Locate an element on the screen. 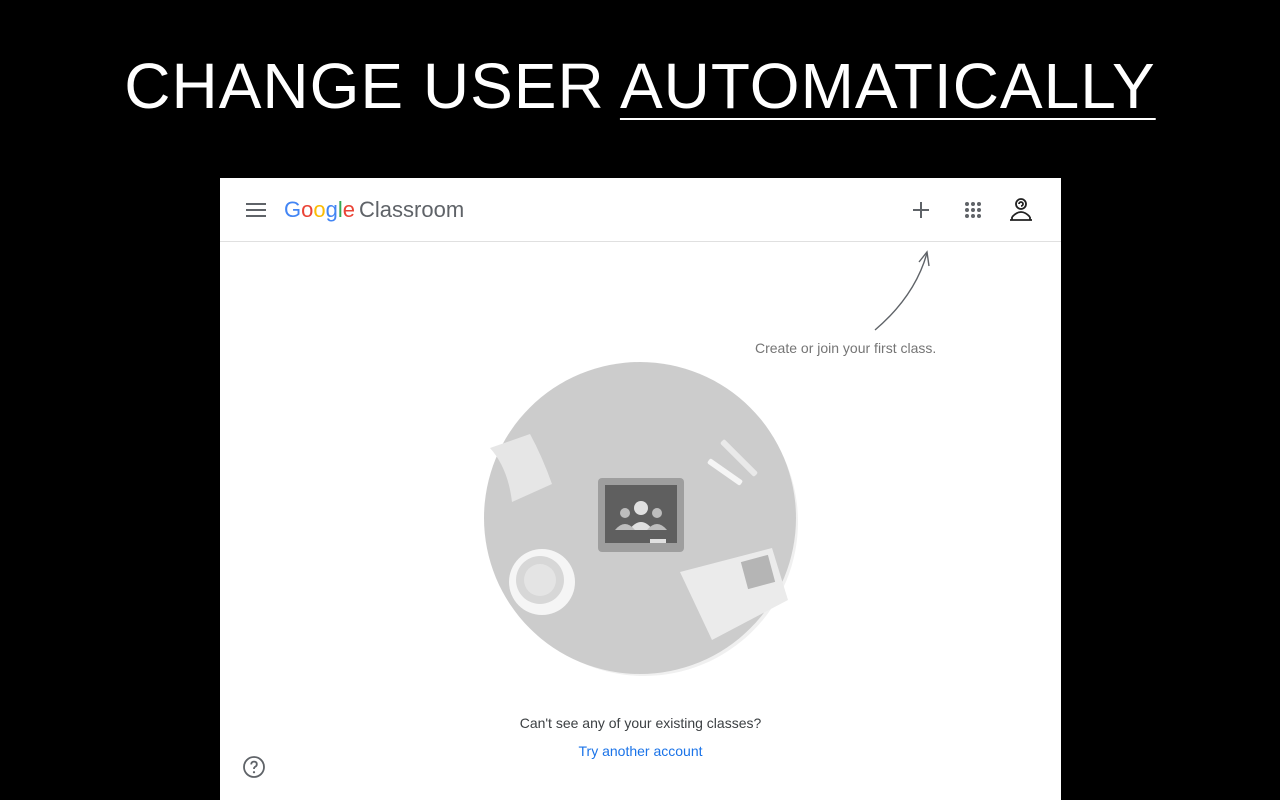 The image size is (1280, 800). headline-part-1: CHANGE USER is located at coordinates (372, 86).